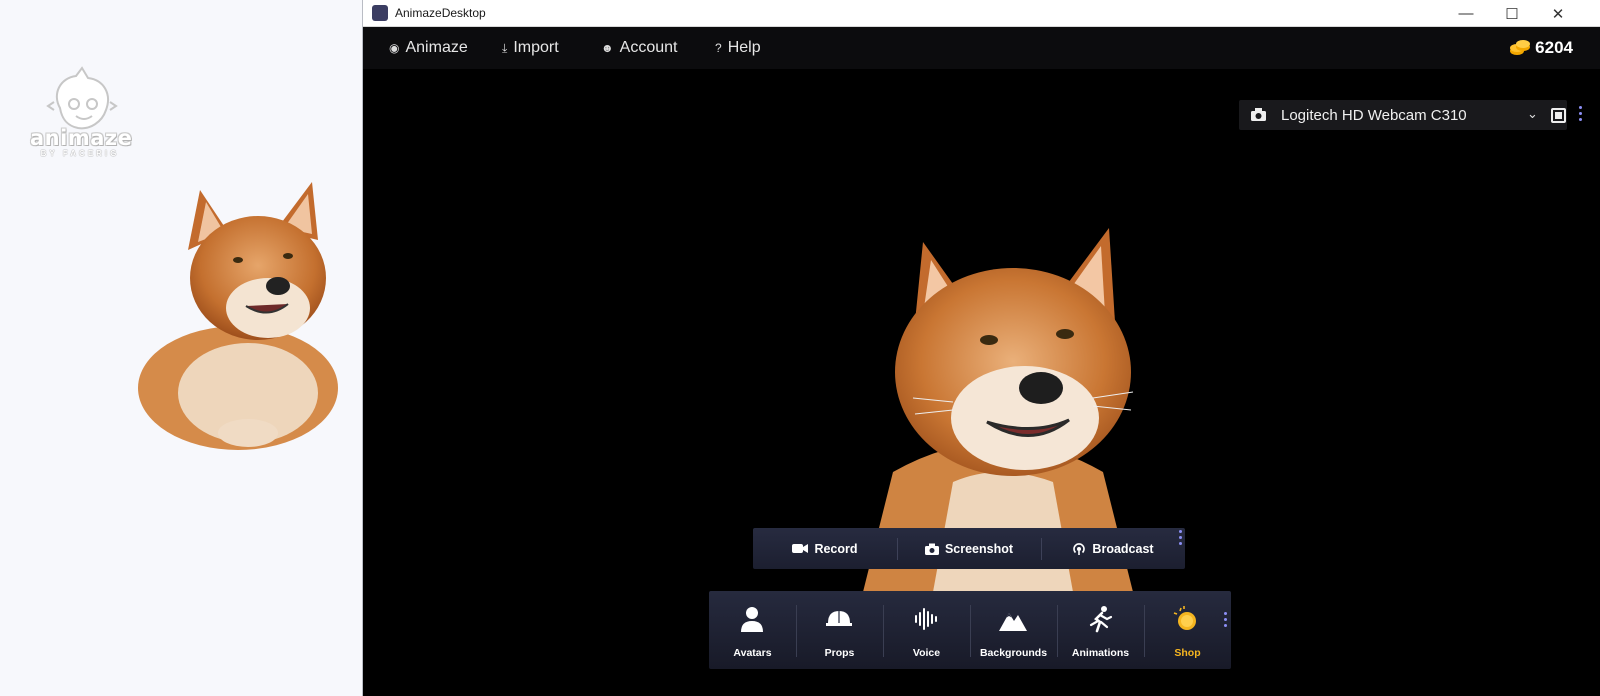 Image resolution: width=1600 pixels, height=696 pixels. Describe the element at coordinates (1520, 47) in the screenshot. I see `coins-icon` at that location.